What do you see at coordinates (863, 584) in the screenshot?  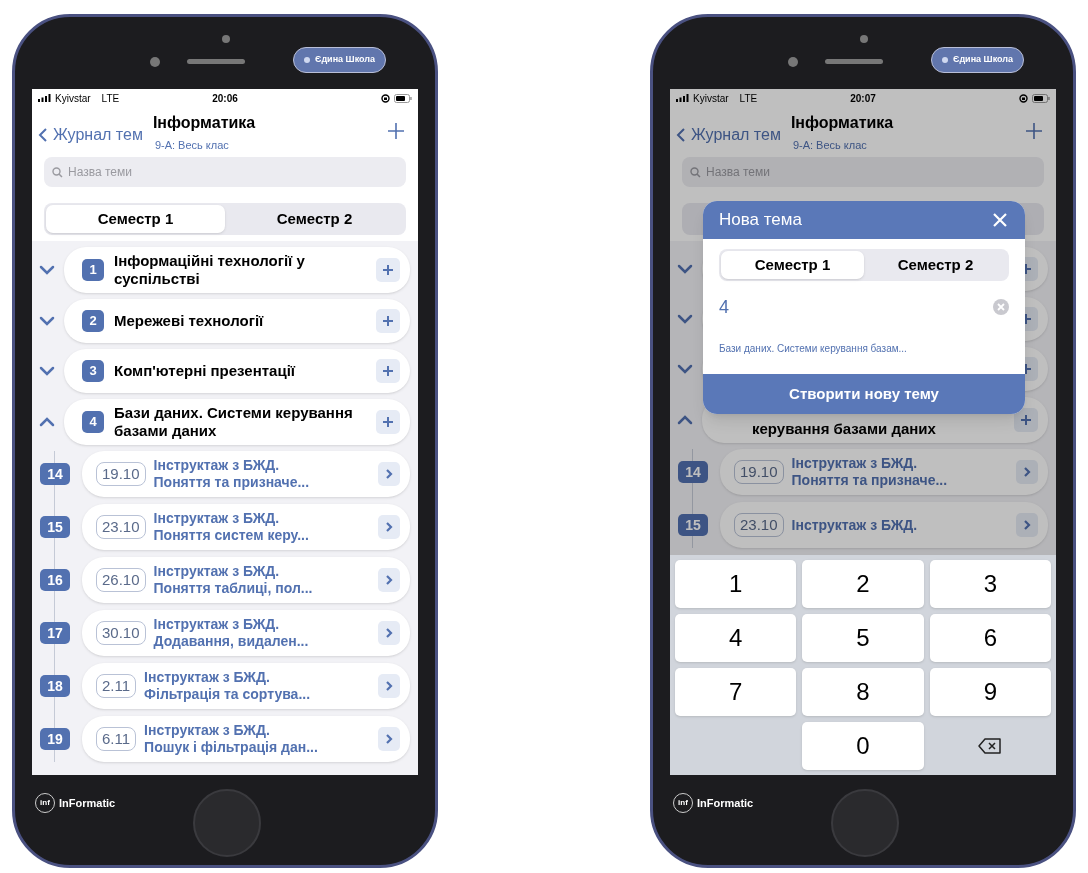 I see `digit-key: 2` at bounding box center [863, 584].